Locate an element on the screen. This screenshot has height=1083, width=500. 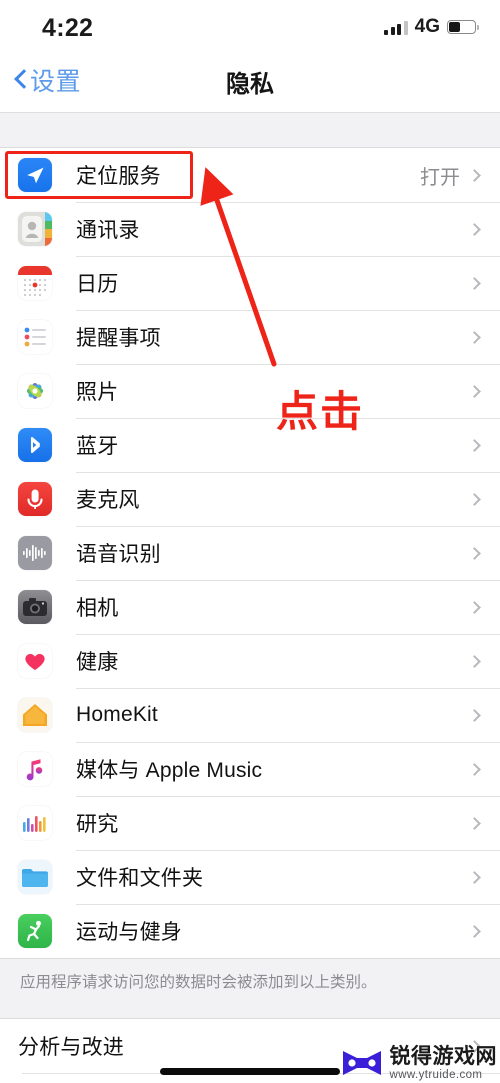
navigation-bar: 设置 隐私 is located at coordinates (250, 82).